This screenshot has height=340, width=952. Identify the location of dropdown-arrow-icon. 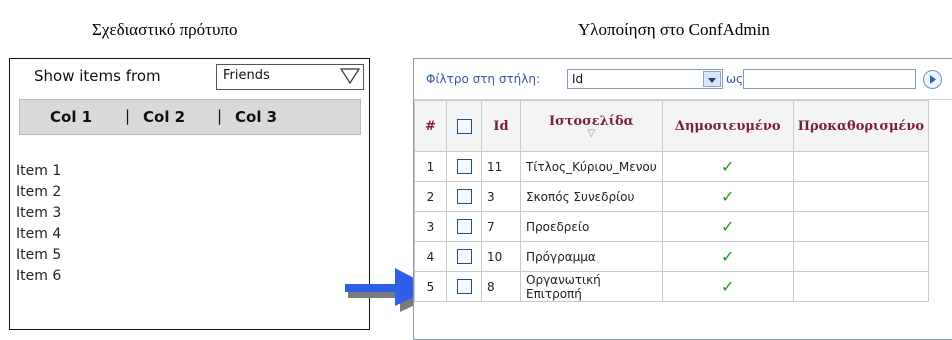
(712, 79).